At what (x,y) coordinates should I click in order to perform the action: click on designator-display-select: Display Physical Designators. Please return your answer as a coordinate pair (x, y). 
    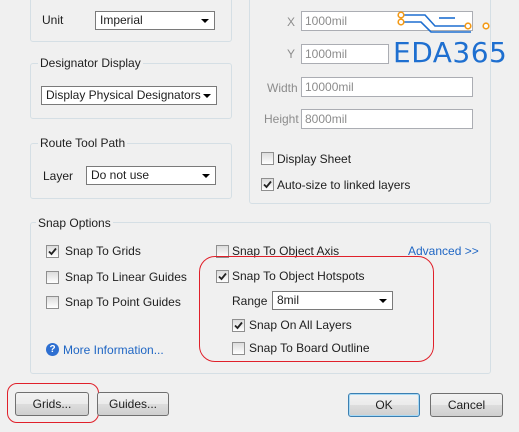
    Looking at the image, I should click on (129, 95).